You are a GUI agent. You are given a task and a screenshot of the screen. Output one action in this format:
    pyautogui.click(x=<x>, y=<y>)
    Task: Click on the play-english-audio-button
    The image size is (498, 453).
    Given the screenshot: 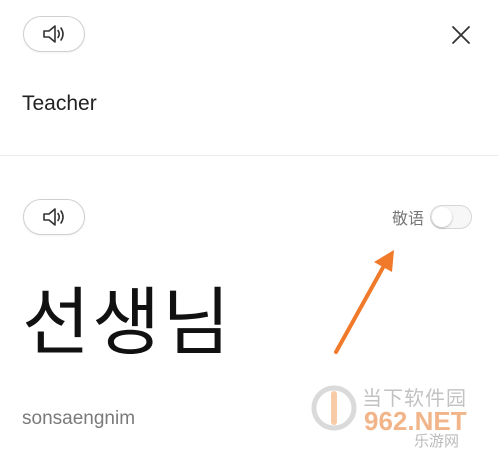 What is the action you would take?
    pyautogui.click(x=54, y=34)
    